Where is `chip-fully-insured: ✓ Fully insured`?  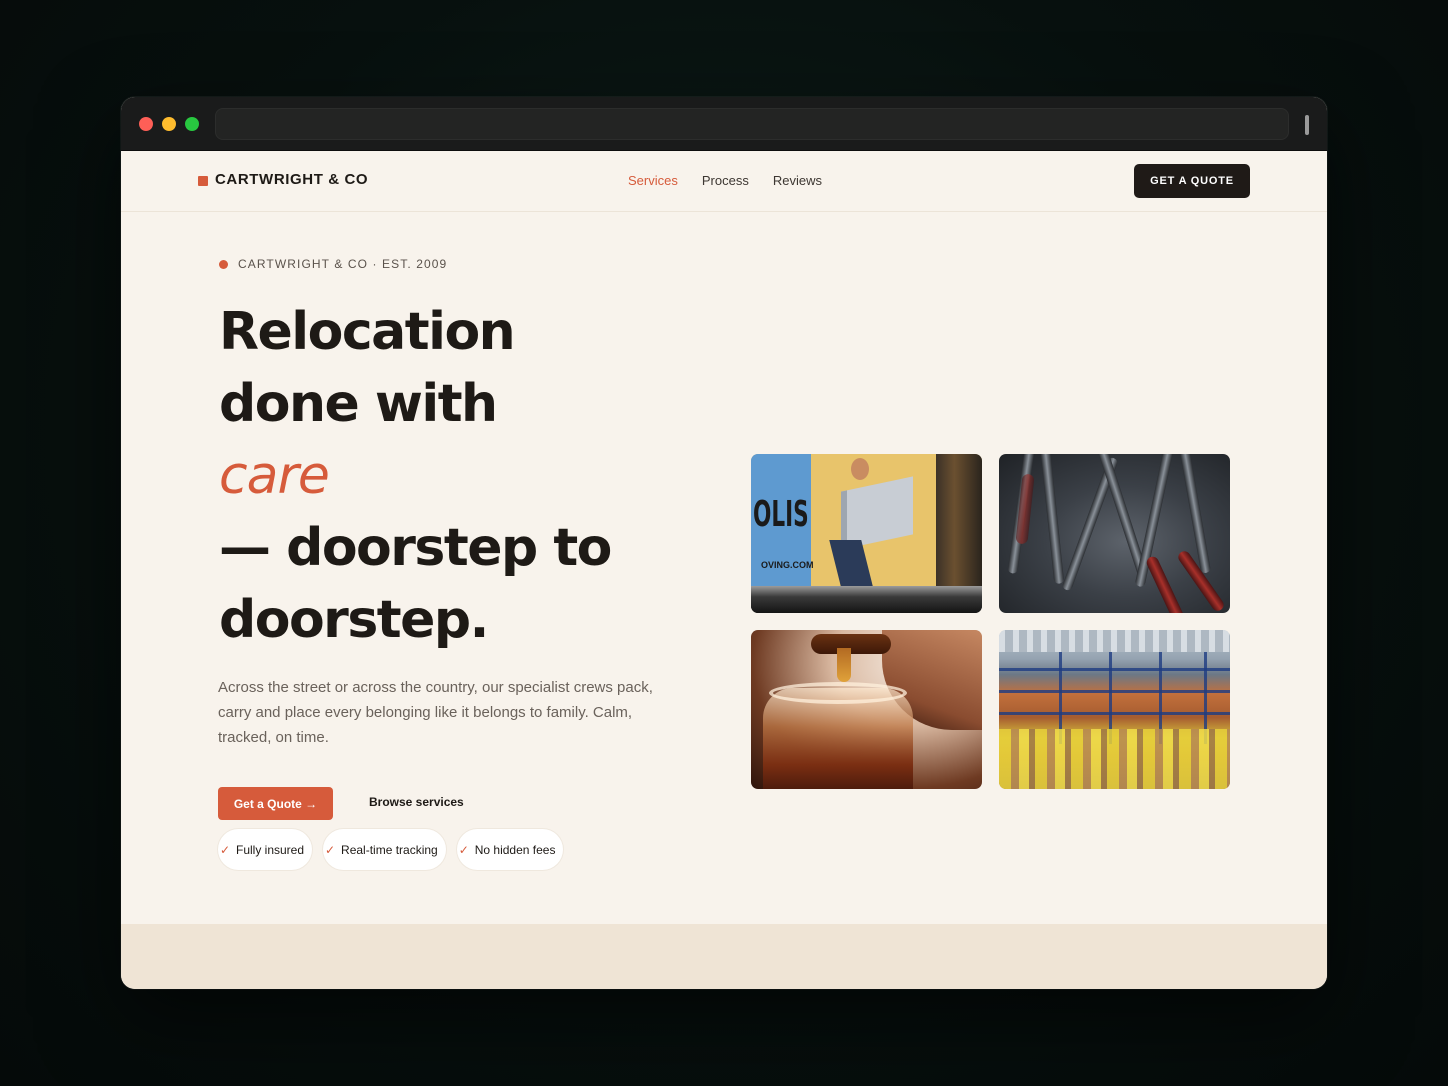 chip-fully-insured: ✓ Fully insured is located at coordinates (265, 849).